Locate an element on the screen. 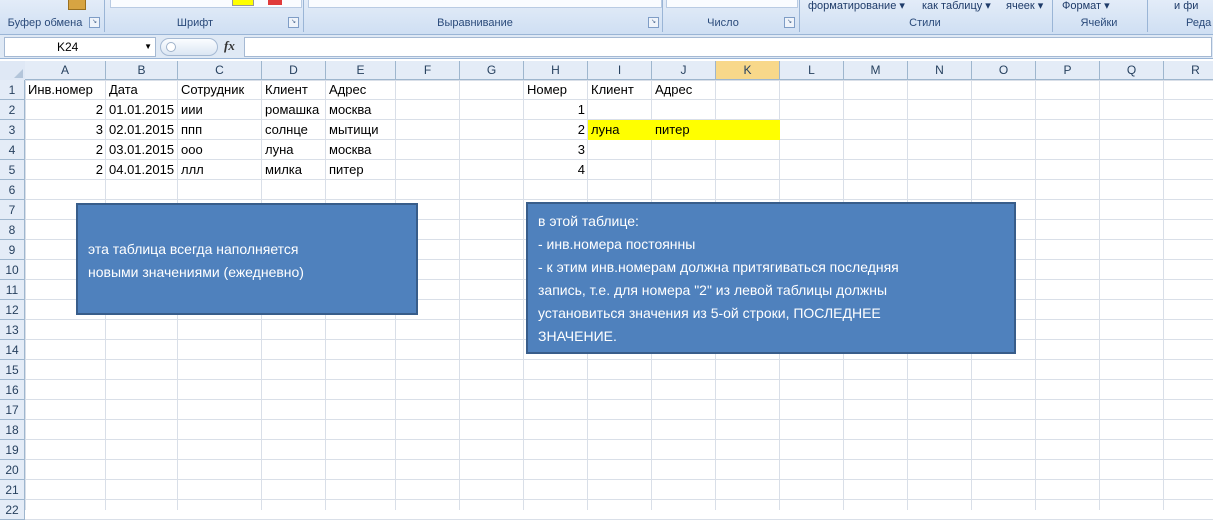 This screenshot has height=520, width=1213. row-header: 11 is located at coordinates (12, 290).